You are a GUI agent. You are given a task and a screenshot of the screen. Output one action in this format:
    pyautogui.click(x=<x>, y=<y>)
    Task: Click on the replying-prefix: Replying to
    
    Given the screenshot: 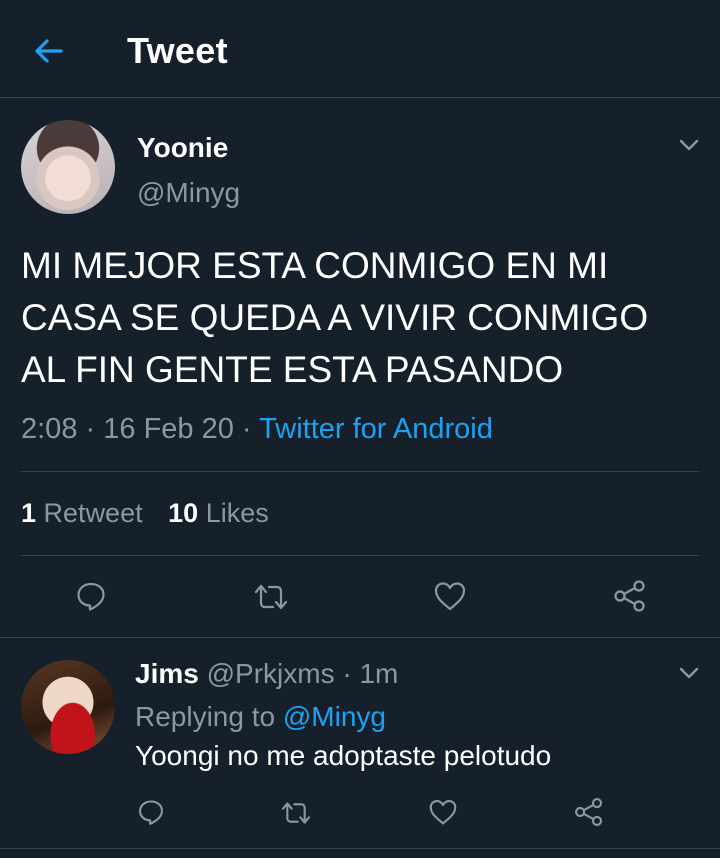 What is the action you would take?
    pyautogui.click(x=205, y=716)
    